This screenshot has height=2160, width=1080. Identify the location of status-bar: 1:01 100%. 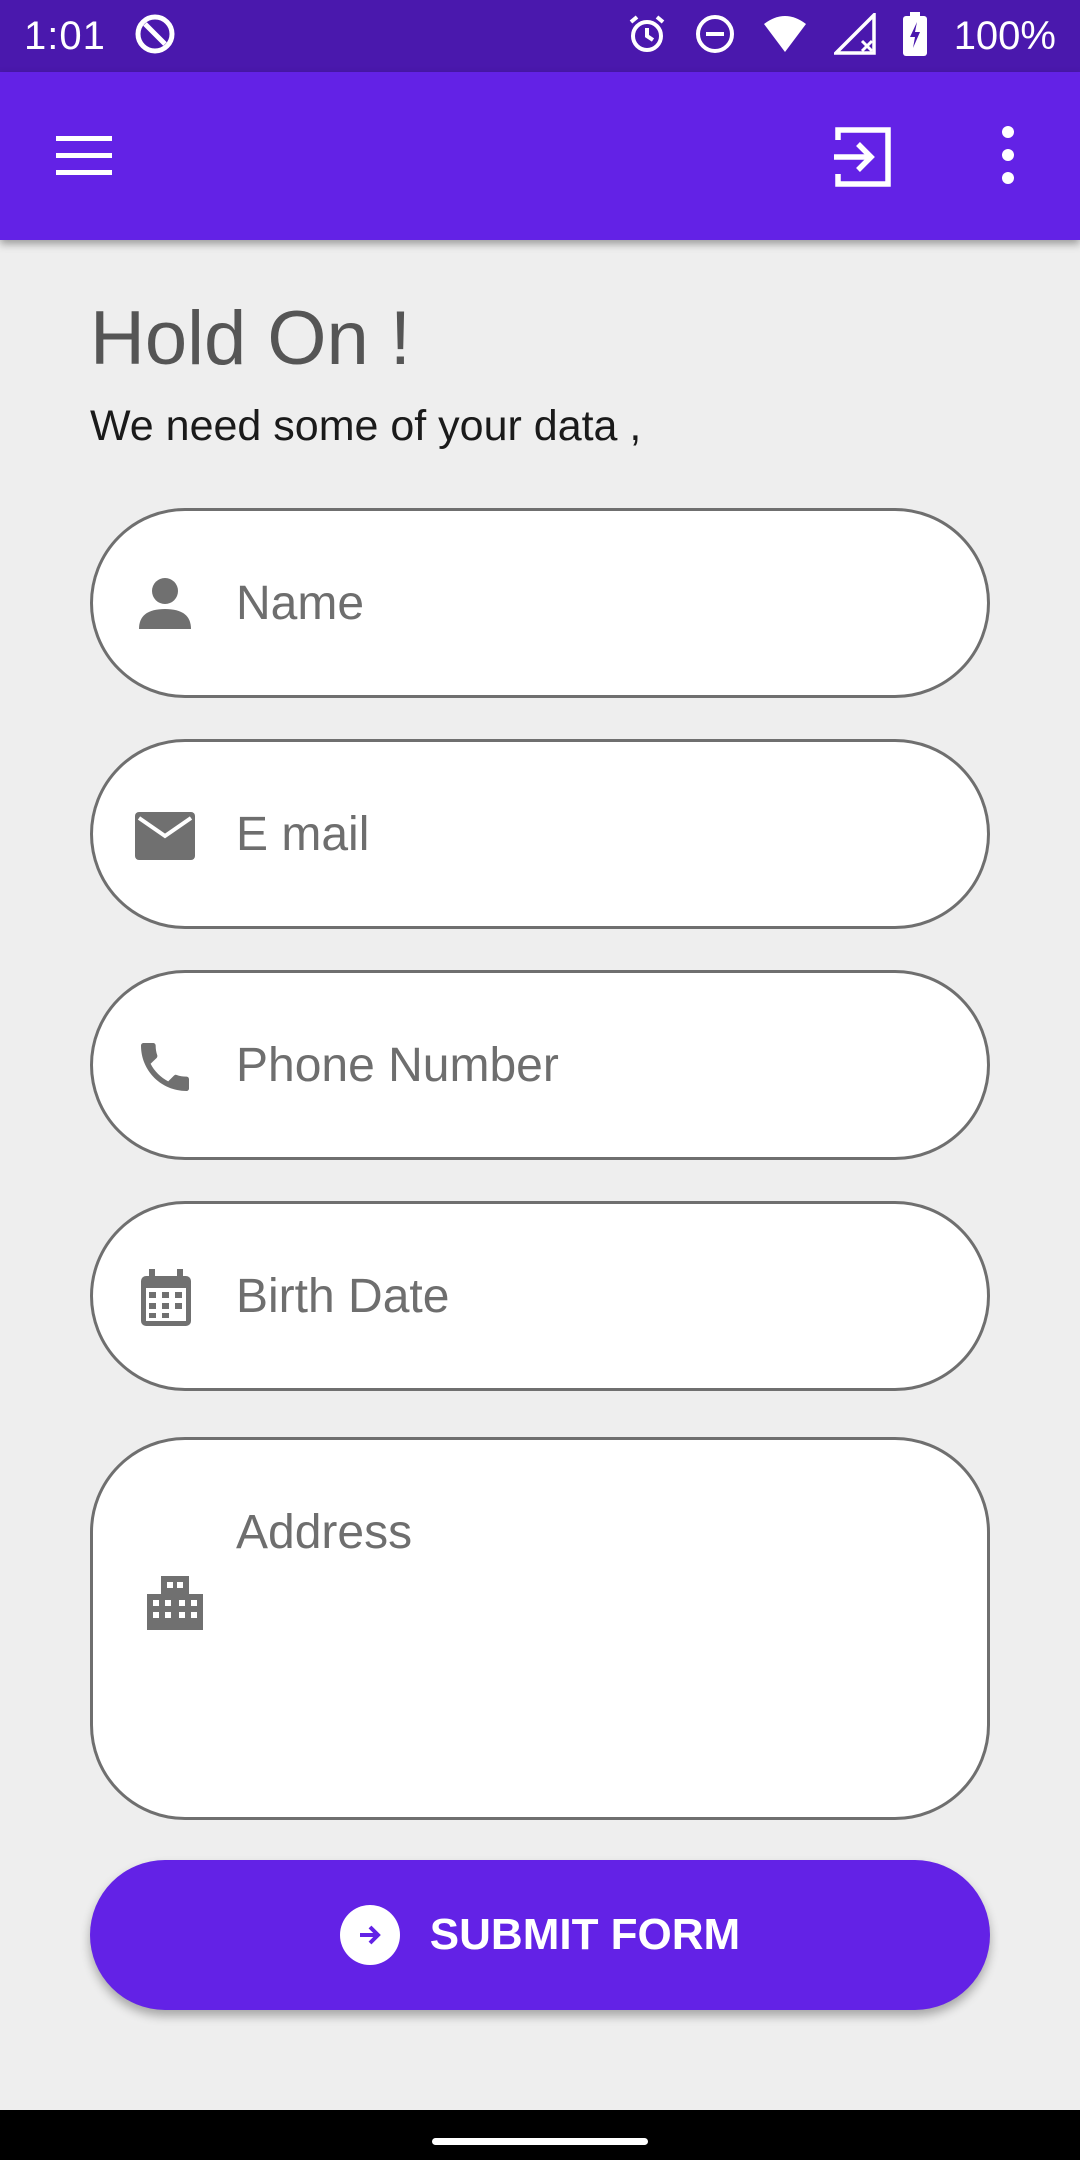
(540, 36).